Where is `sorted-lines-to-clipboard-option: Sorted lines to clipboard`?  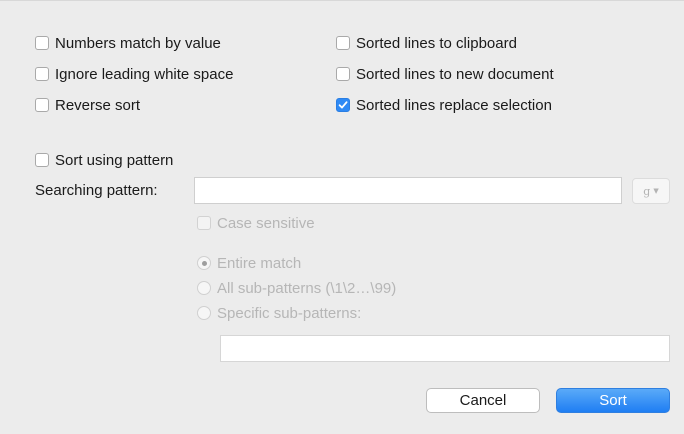
sorted-lines-to-clipboard-option: Sorted lines to clipboard is located at coordinates (426, 43).